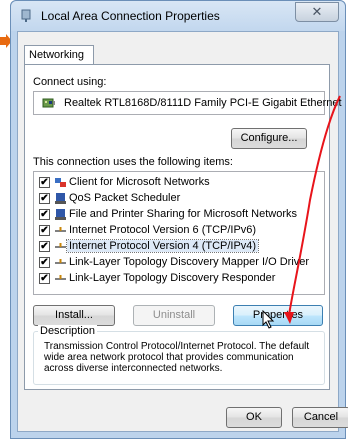 The width and height of the screenshot is (348, 441). I want to click on item-label: Link-Layer Topology Discovery Responder, so click(172, 278).